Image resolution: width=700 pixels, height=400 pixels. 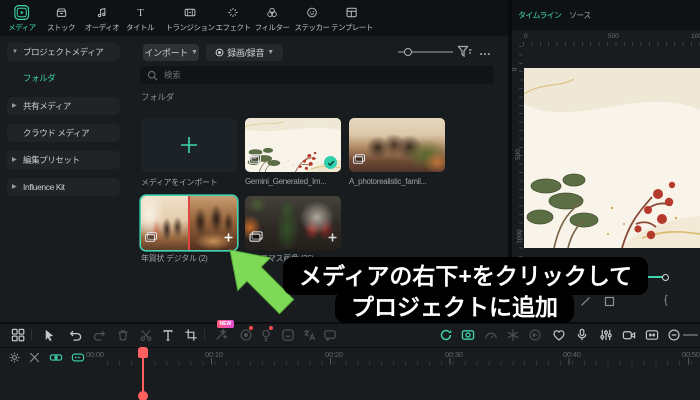 What do you see at coordinates (628, 334) in the screenshot?
I see `camera-icon` at bounding box center [628, 334].